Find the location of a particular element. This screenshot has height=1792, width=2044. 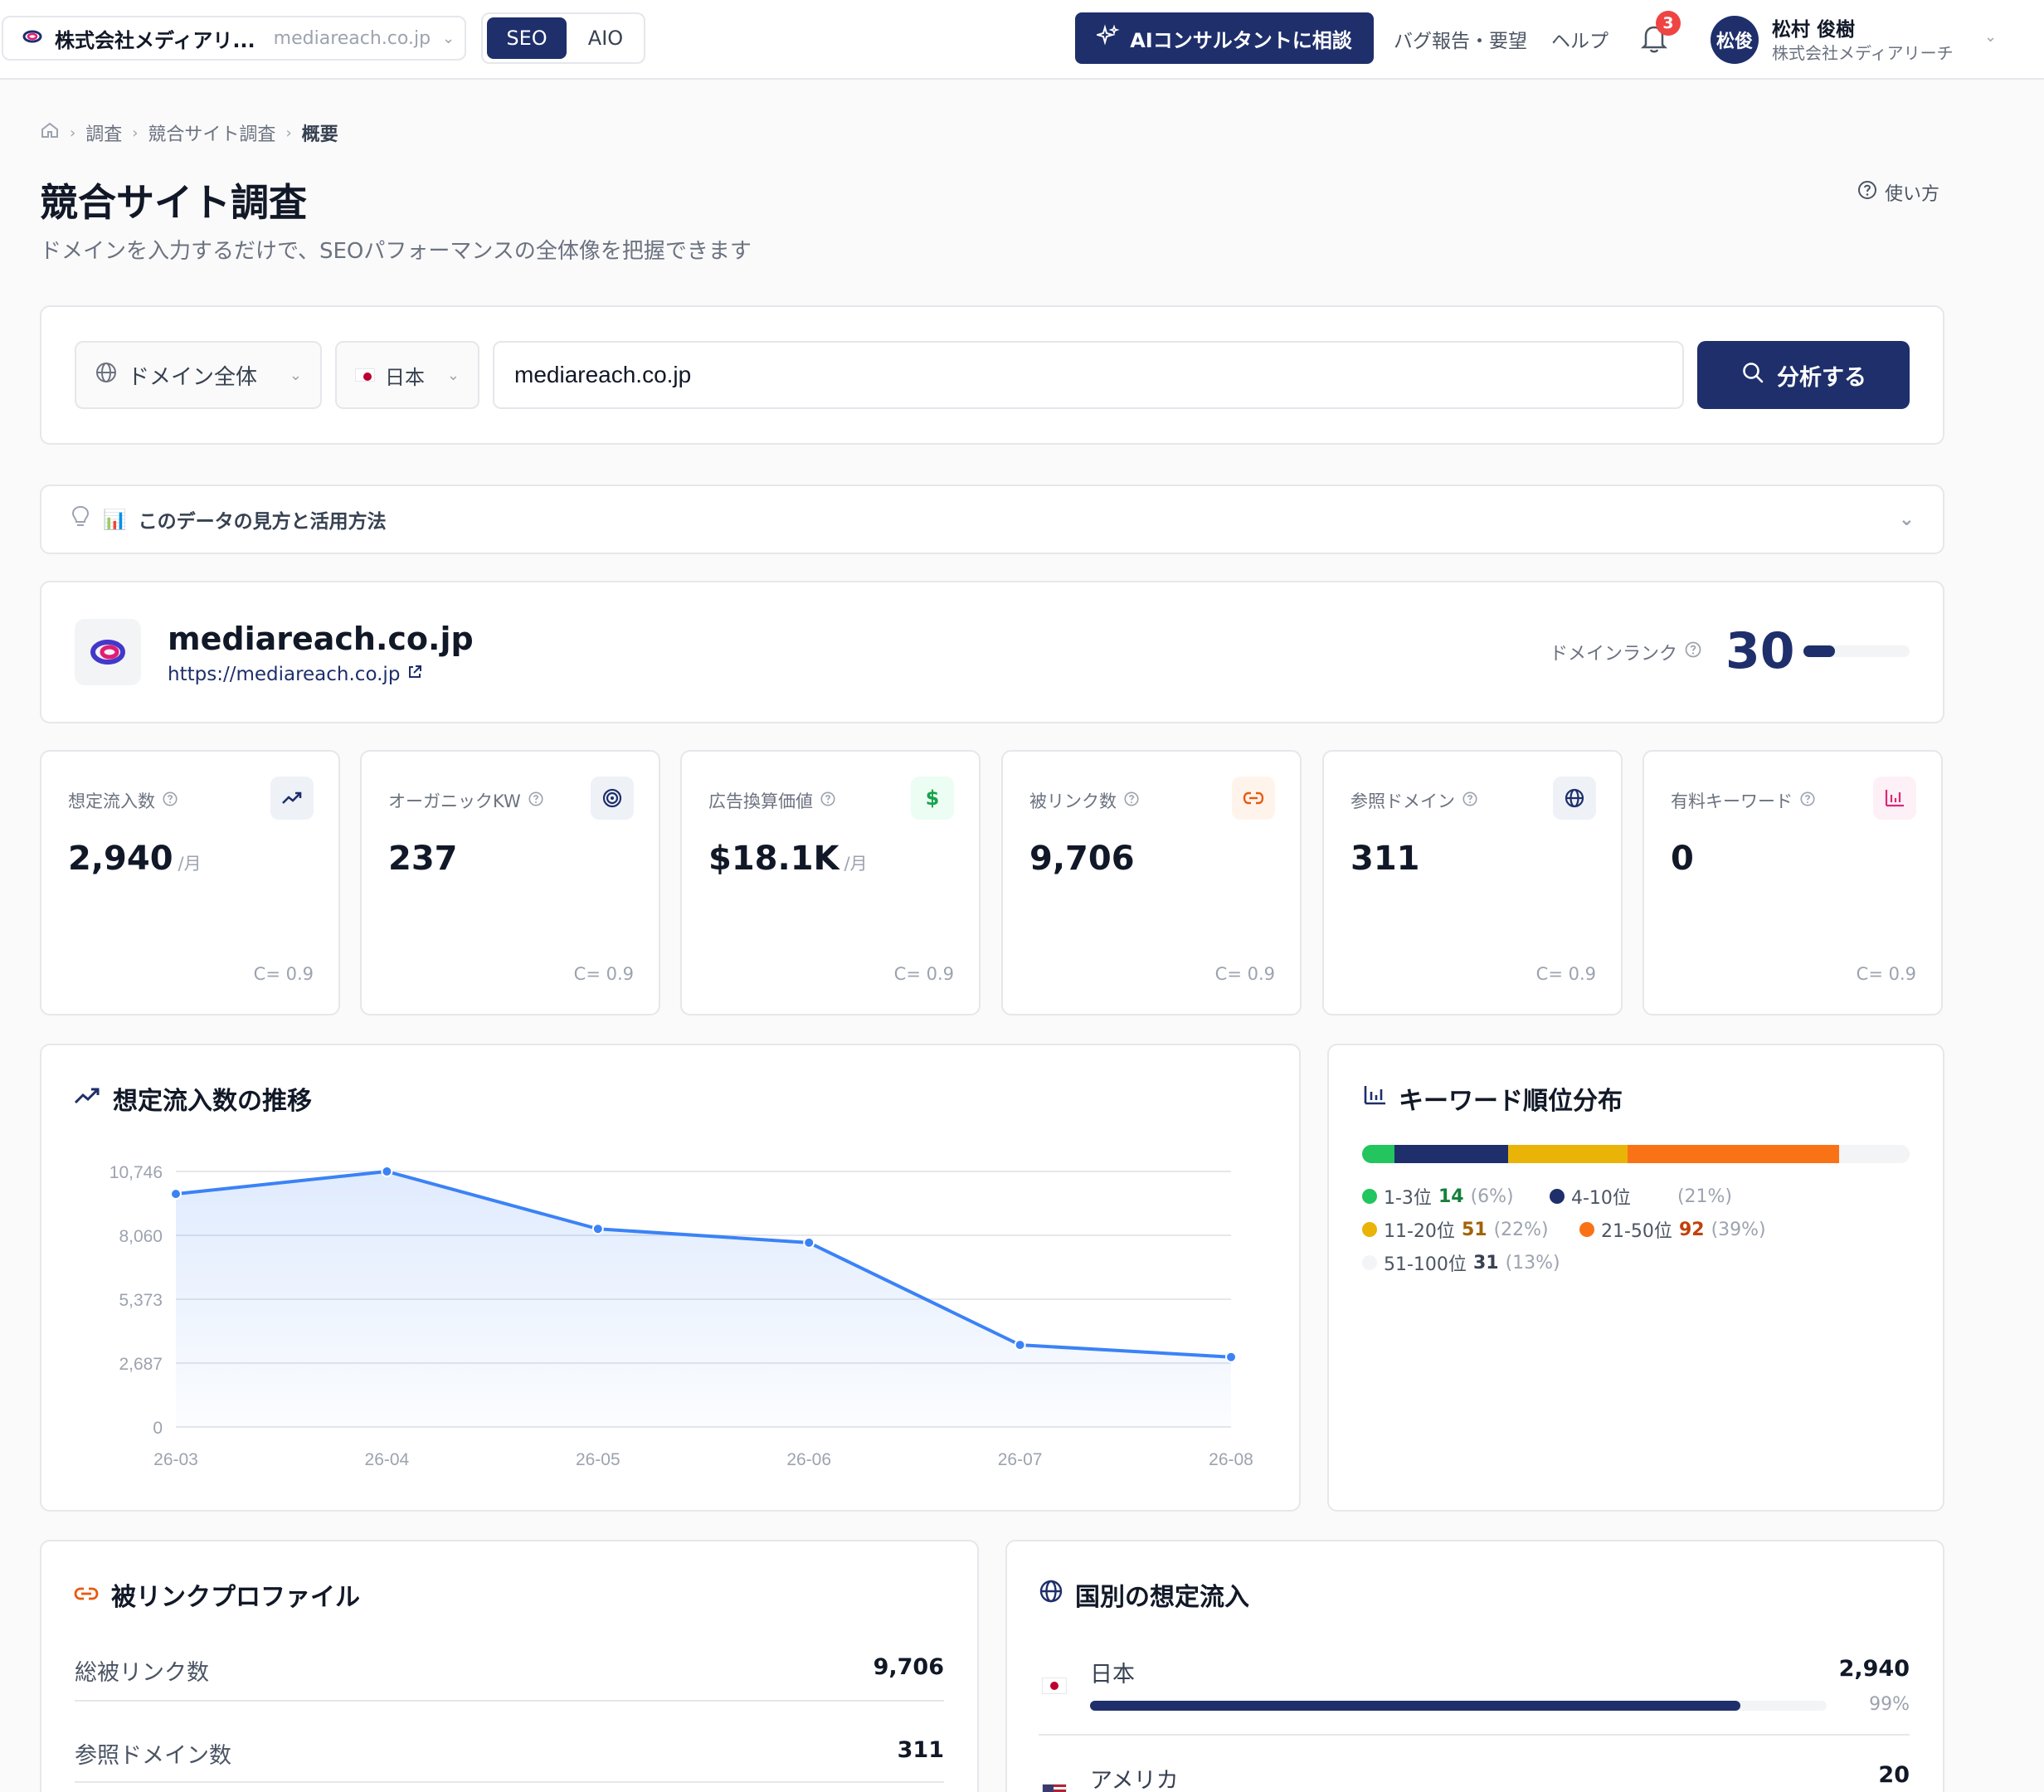

bar-chart-icon is located at coordinates (1374, 1098).